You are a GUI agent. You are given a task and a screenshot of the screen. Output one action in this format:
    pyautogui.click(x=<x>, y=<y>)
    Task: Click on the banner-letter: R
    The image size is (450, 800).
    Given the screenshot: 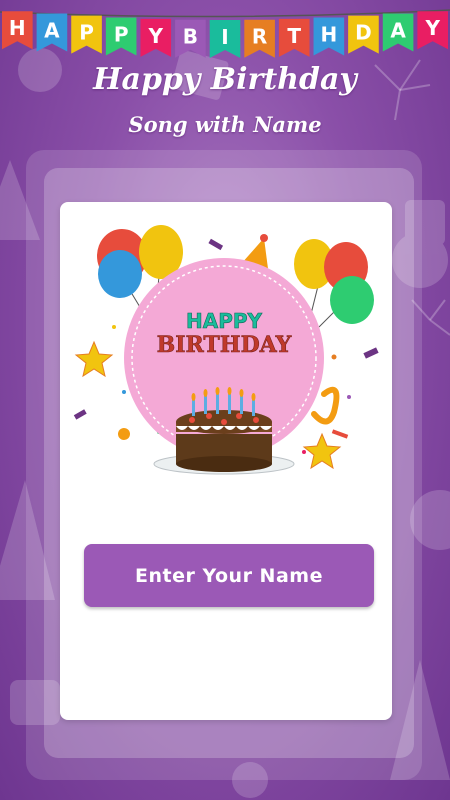 What is the action you would take?
    pyautogui.click(x=259, y=37)
    